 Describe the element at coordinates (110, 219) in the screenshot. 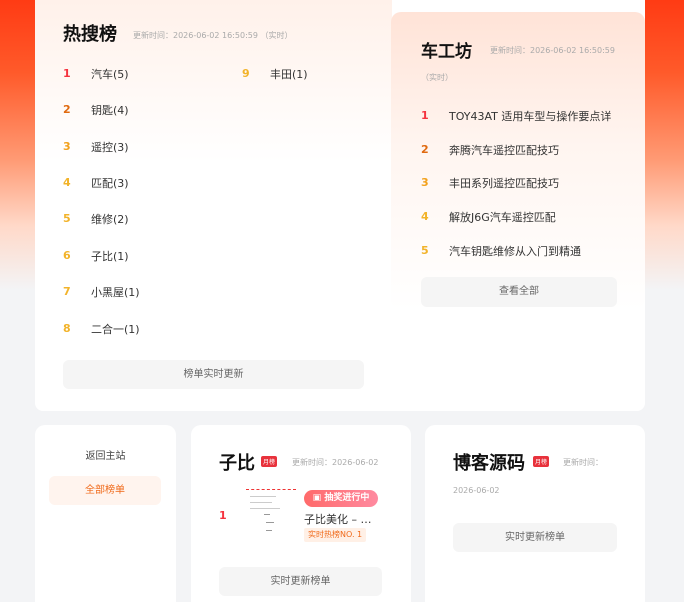

I see `hot-search-item: 维修(2)` at that location.